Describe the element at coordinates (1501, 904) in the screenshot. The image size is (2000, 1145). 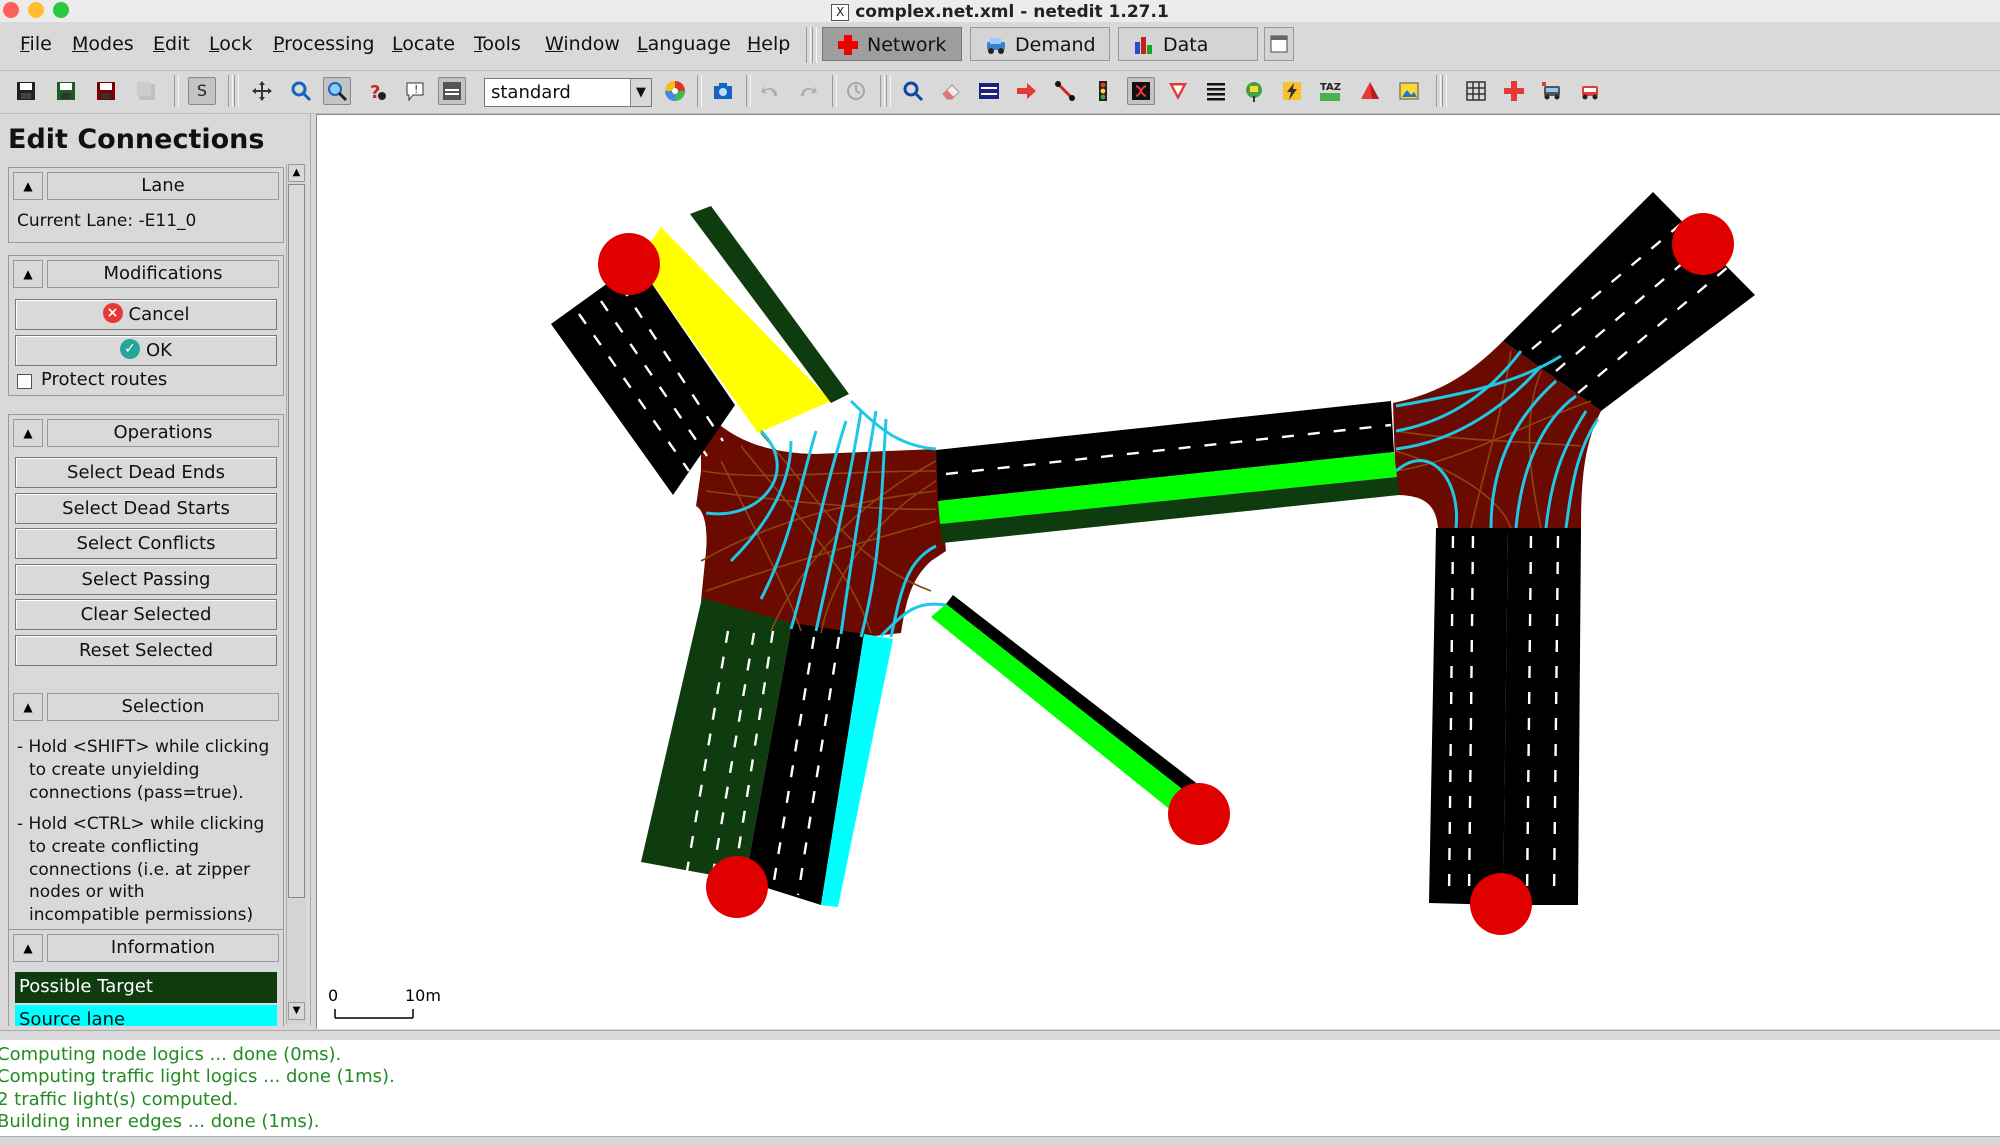
I see `node-s` at that location.